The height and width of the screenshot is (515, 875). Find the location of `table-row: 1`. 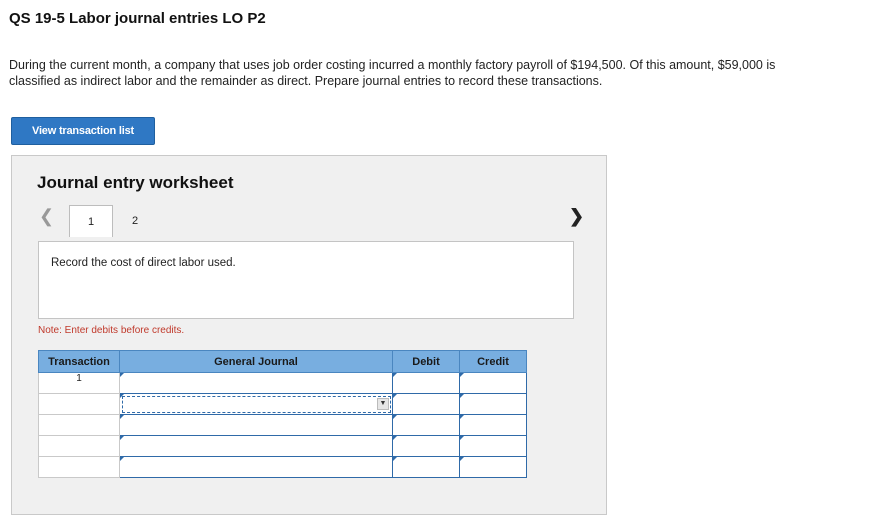

table-row: 1 is located at coordinates (282, 383).